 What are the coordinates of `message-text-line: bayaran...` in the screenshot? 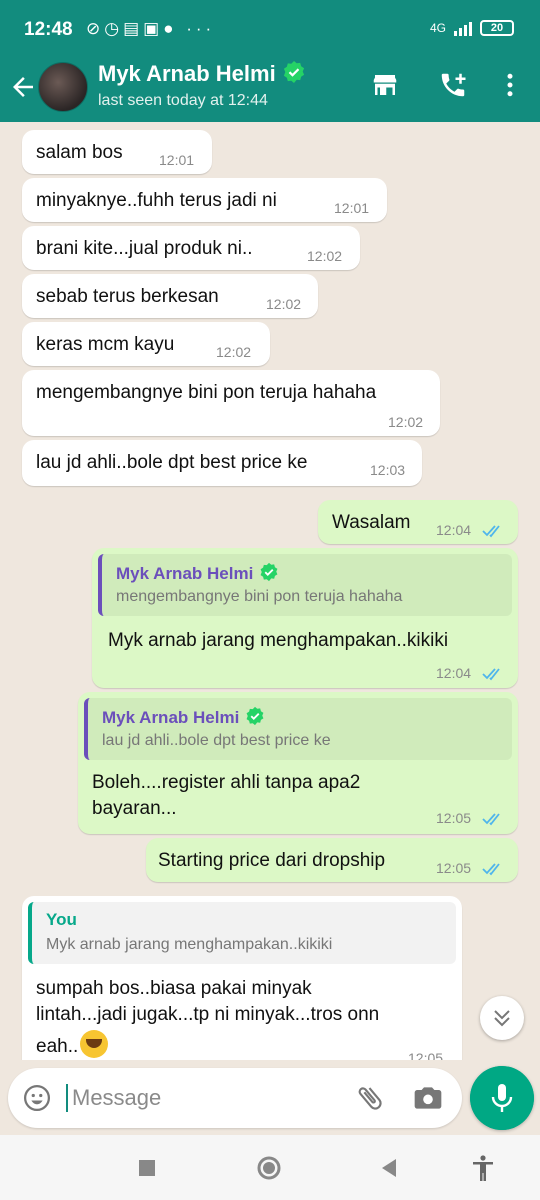 It's located at (134, 808).